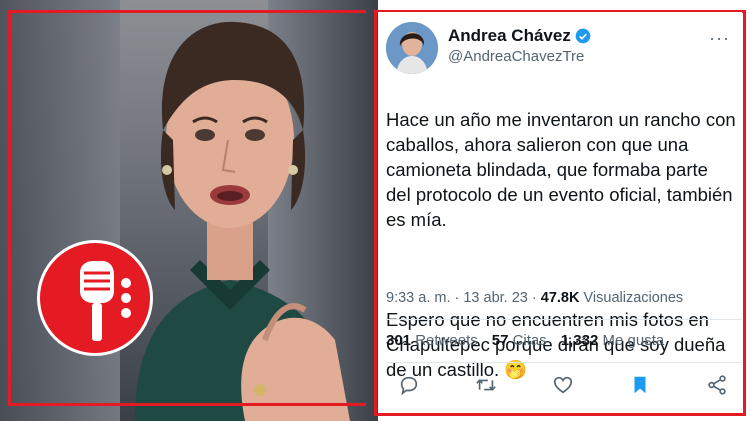 This screenshot has height=421, width=750. Describe the element at coordinates (409, 385) in the screenshot. I see `reply-icon` at that location.